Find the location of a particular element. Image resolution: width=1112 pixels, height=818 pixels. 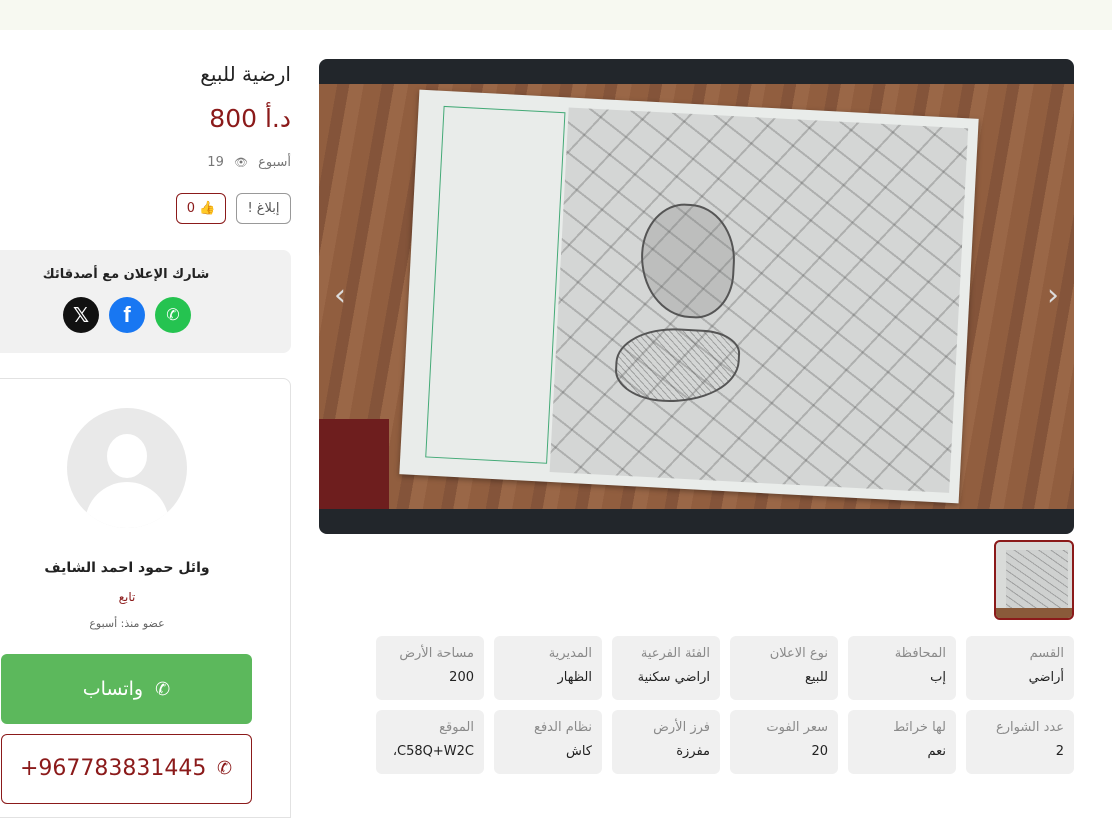

attr-card: فرز الأرض مفرزة is located at coordinates (666, 742).